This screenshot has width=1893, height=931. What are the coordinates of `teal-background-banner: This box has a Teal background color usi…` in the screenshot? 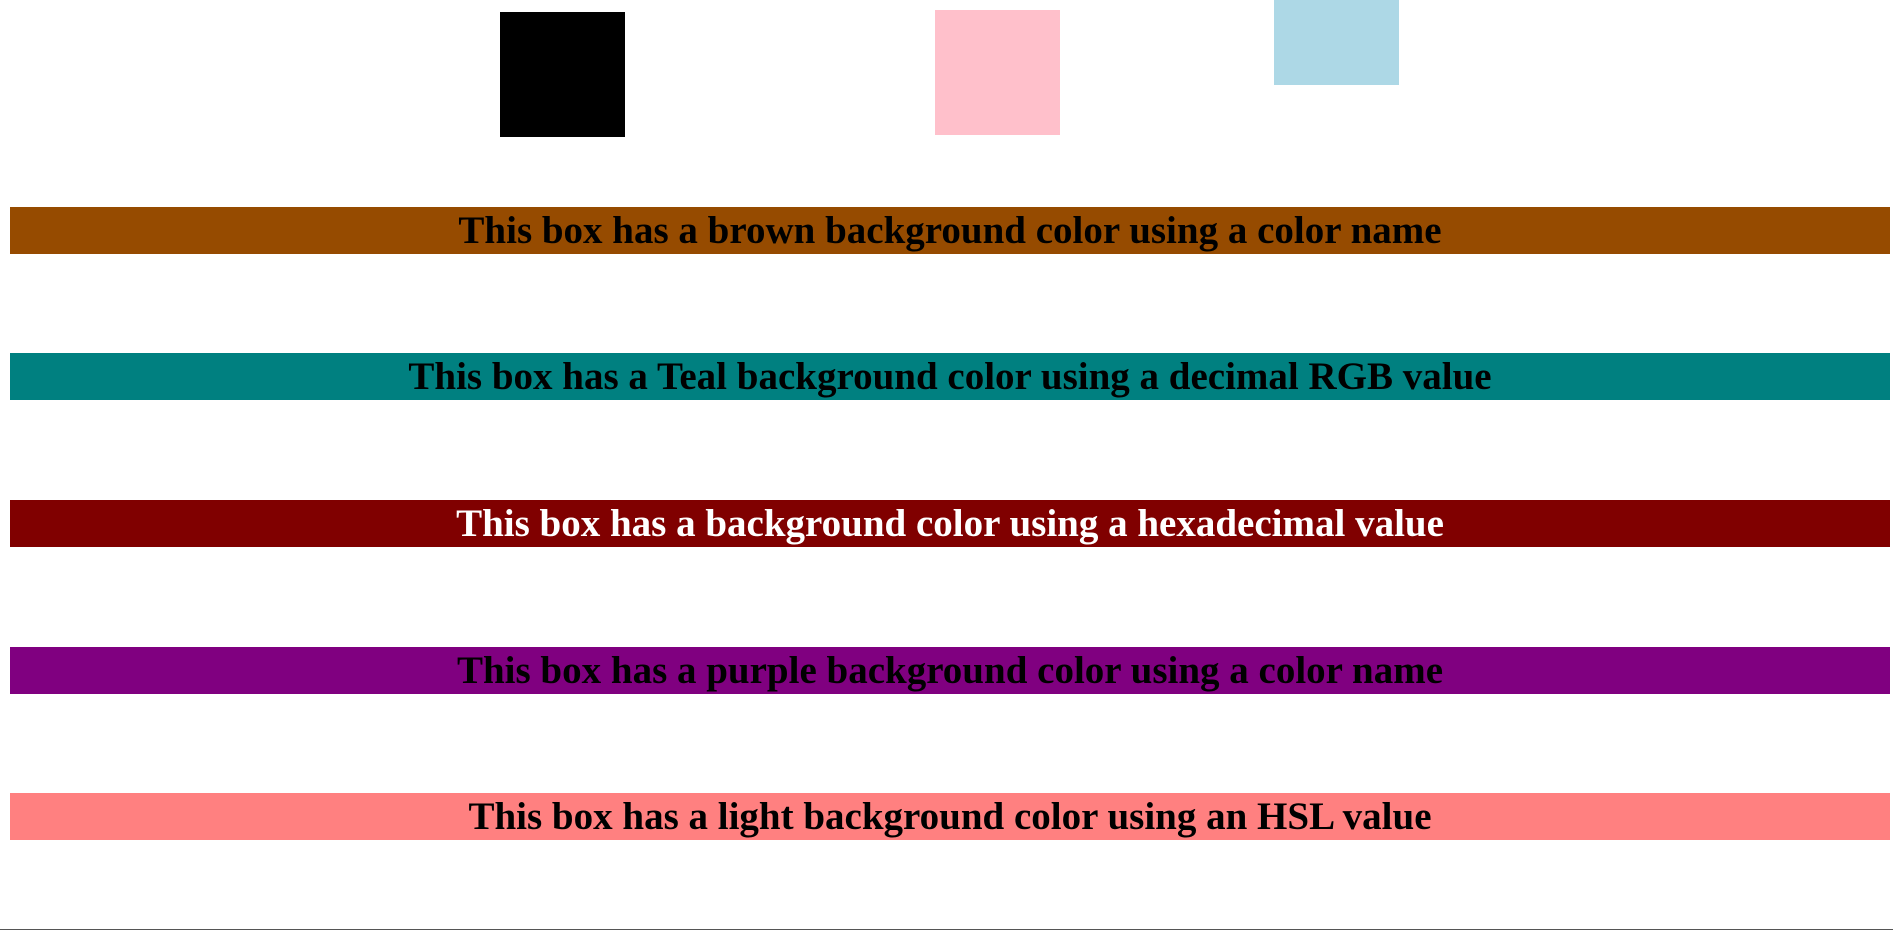 It's located at (950, 376).